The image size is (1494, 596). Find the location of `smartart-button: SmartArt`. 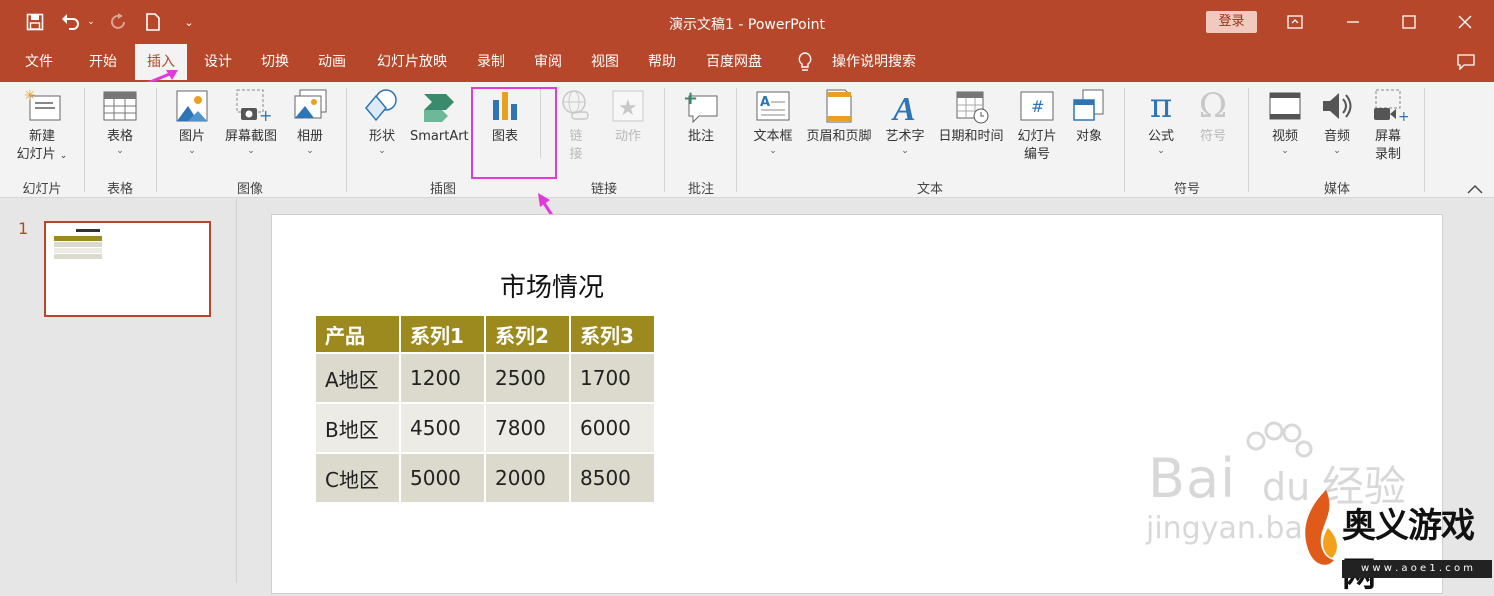

smartart-button: SmartArt is located at coordinates (442, 117).